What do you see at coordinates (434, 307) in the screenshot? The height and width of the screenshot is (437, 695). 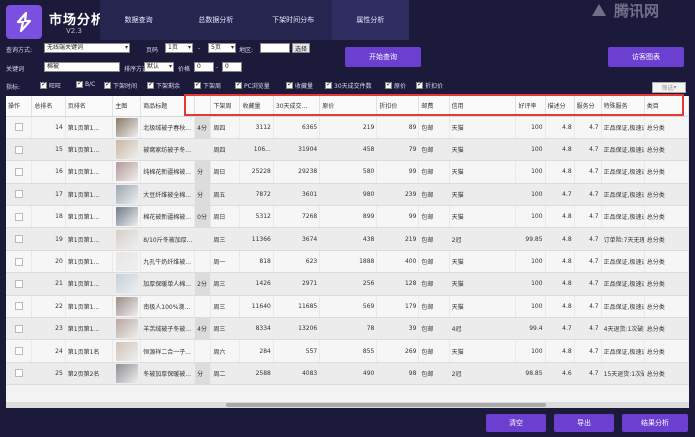 I see `cell-post: 包邮` at bounding box center [434, 307].